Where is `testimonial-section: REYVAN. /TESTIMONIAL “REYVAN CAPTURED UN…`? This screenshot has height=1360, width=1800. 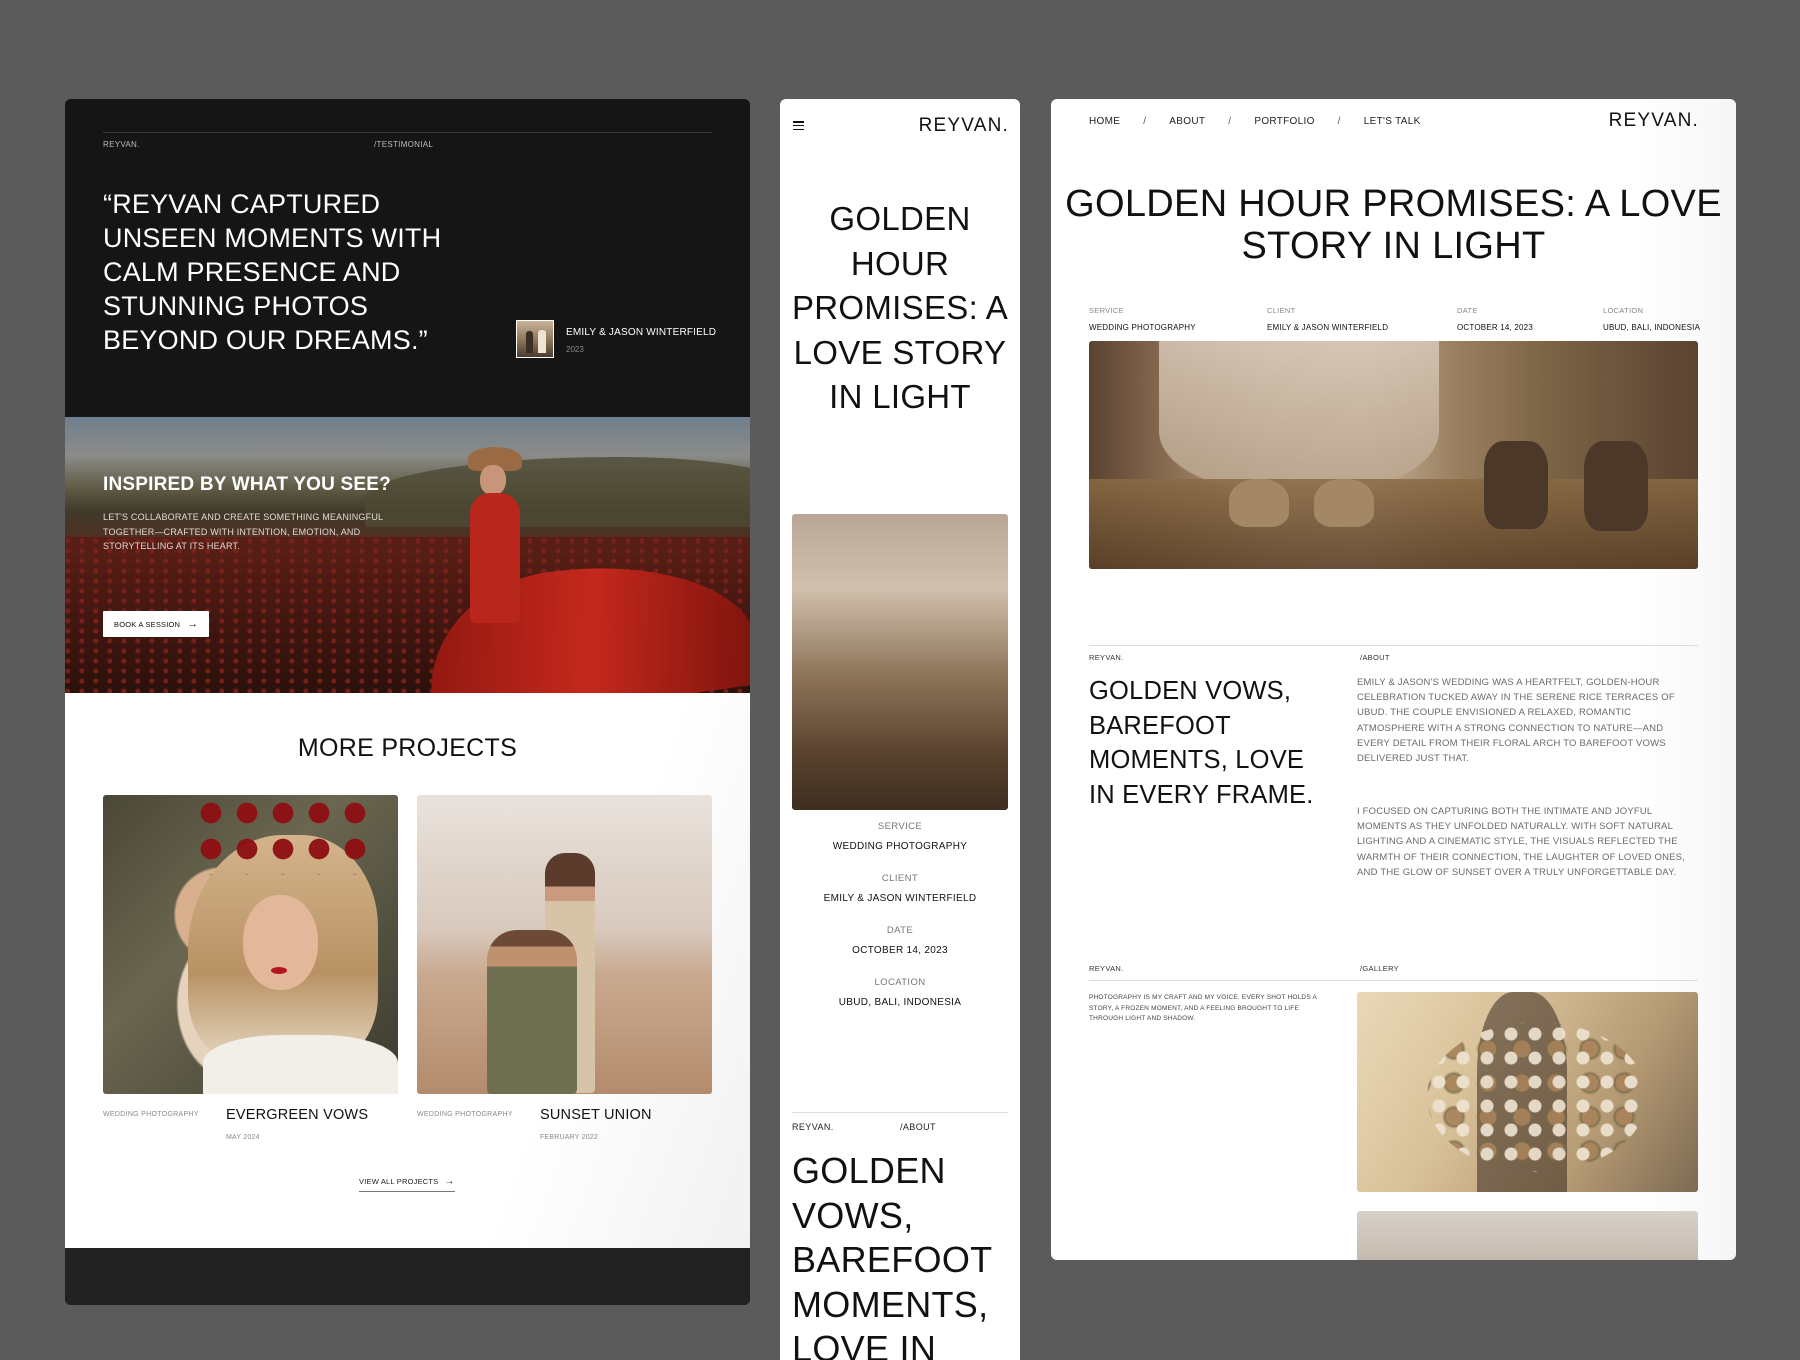 testimonial-section: REYVAN. /TESTIMONIAL “REYVAN CAPTURED UN… is located at coordinates (407, 258).